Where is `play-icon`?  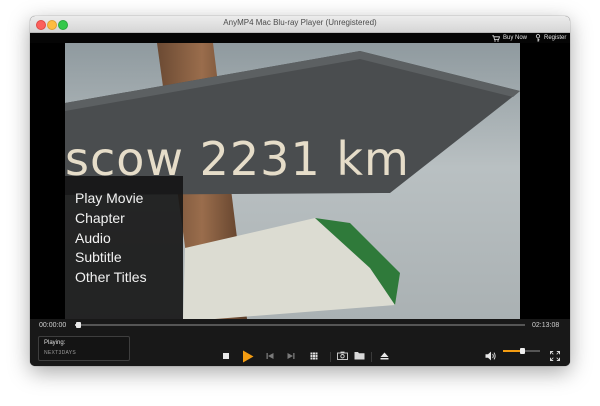
play-icon is located at coordinates (248, 356).